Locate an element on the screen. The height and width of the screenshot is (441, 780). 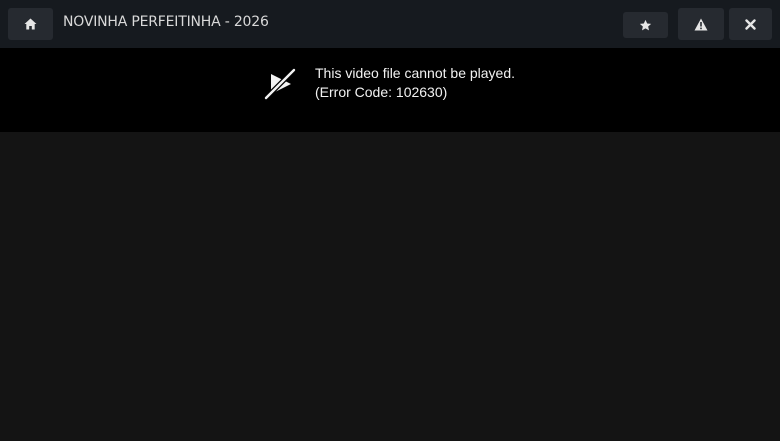
top-bar: NOVINHA PERFEITINHA - 2026 is located at coordinates (390, 24).